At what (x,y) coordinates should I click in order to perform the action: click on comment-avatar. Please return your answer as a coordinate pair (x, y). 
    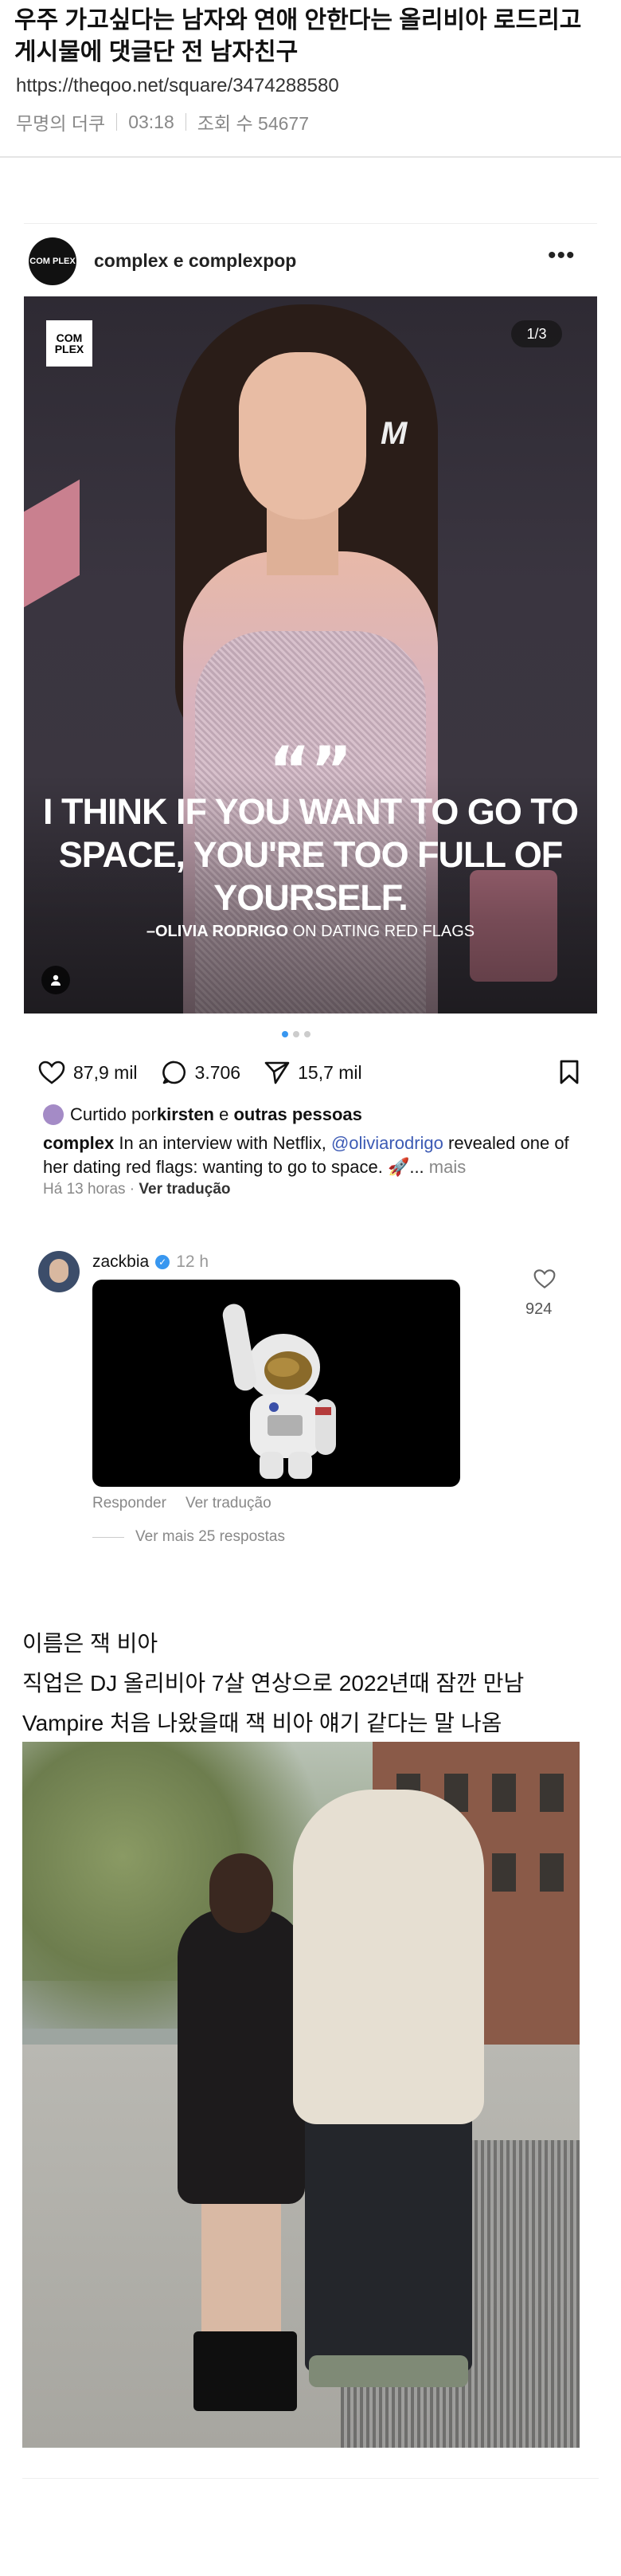
    Looking at the image, I should click on (59, 1272).